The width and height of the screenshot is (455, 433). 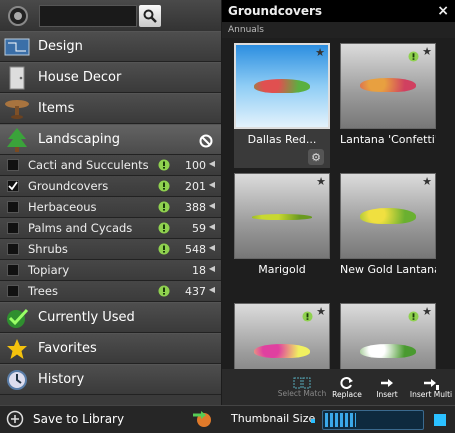 What do you see at coordinates (110, 207) in the screenshot?
I see `subcategory-row: Herbaceous 388 ◀` at bounding box center [110, 207].